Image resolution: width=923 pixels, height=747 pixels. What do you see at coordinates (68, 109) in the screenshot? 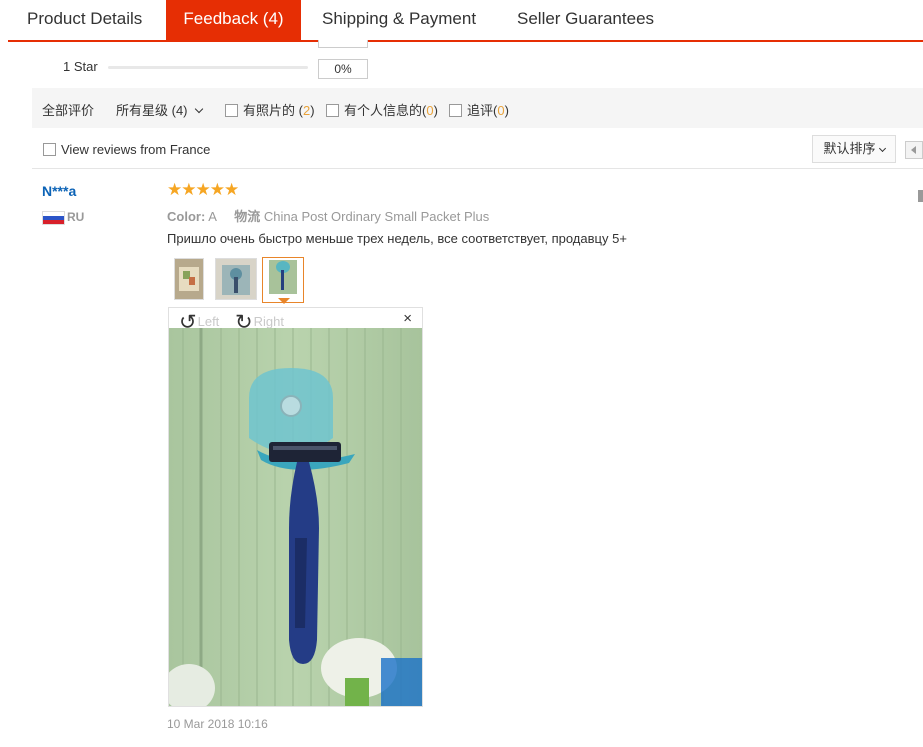
I see `filter-all-reviews: 全部评价` at bounding box center [68, 109].